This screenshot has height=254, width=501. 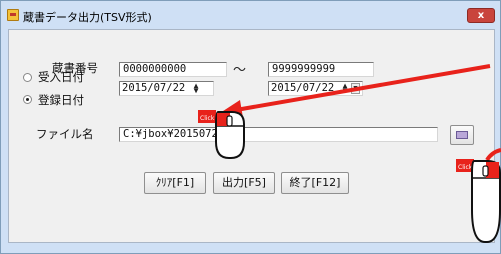 I want to click on book-number-from-input: 0000000000, so click(x=173, y=69).